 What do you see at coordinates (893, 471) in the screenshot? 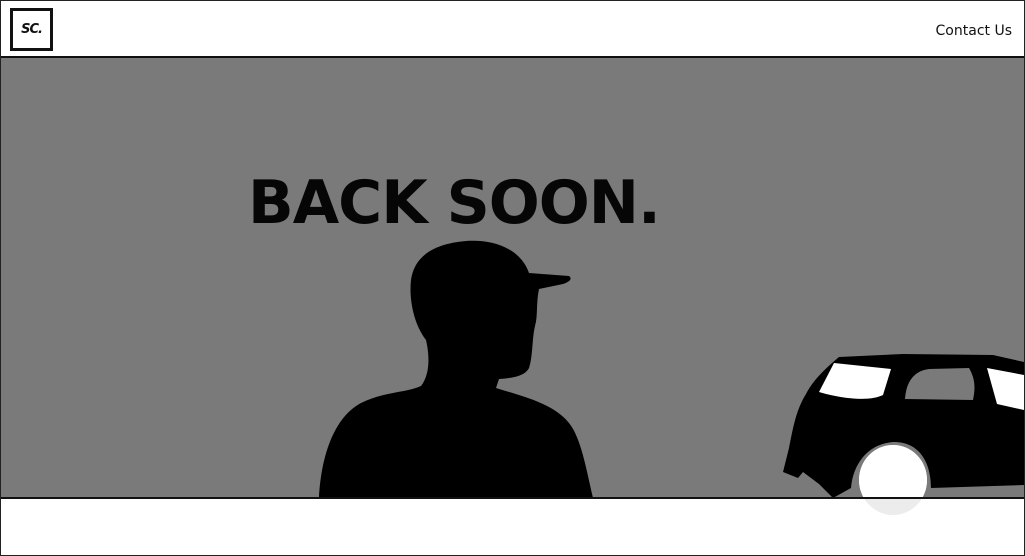
I see `wheel-hub` at bounding box center [893, 471].